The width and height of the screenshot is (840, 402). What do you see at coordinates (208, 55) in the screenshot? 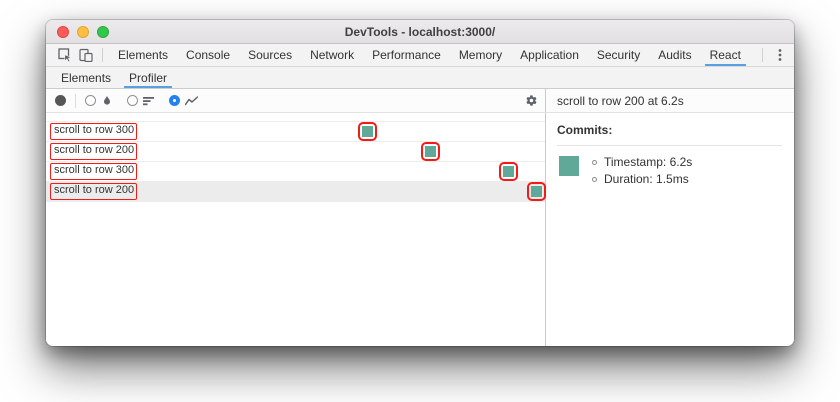
I see `tab-console: Console` at bounding box center [208, 55].